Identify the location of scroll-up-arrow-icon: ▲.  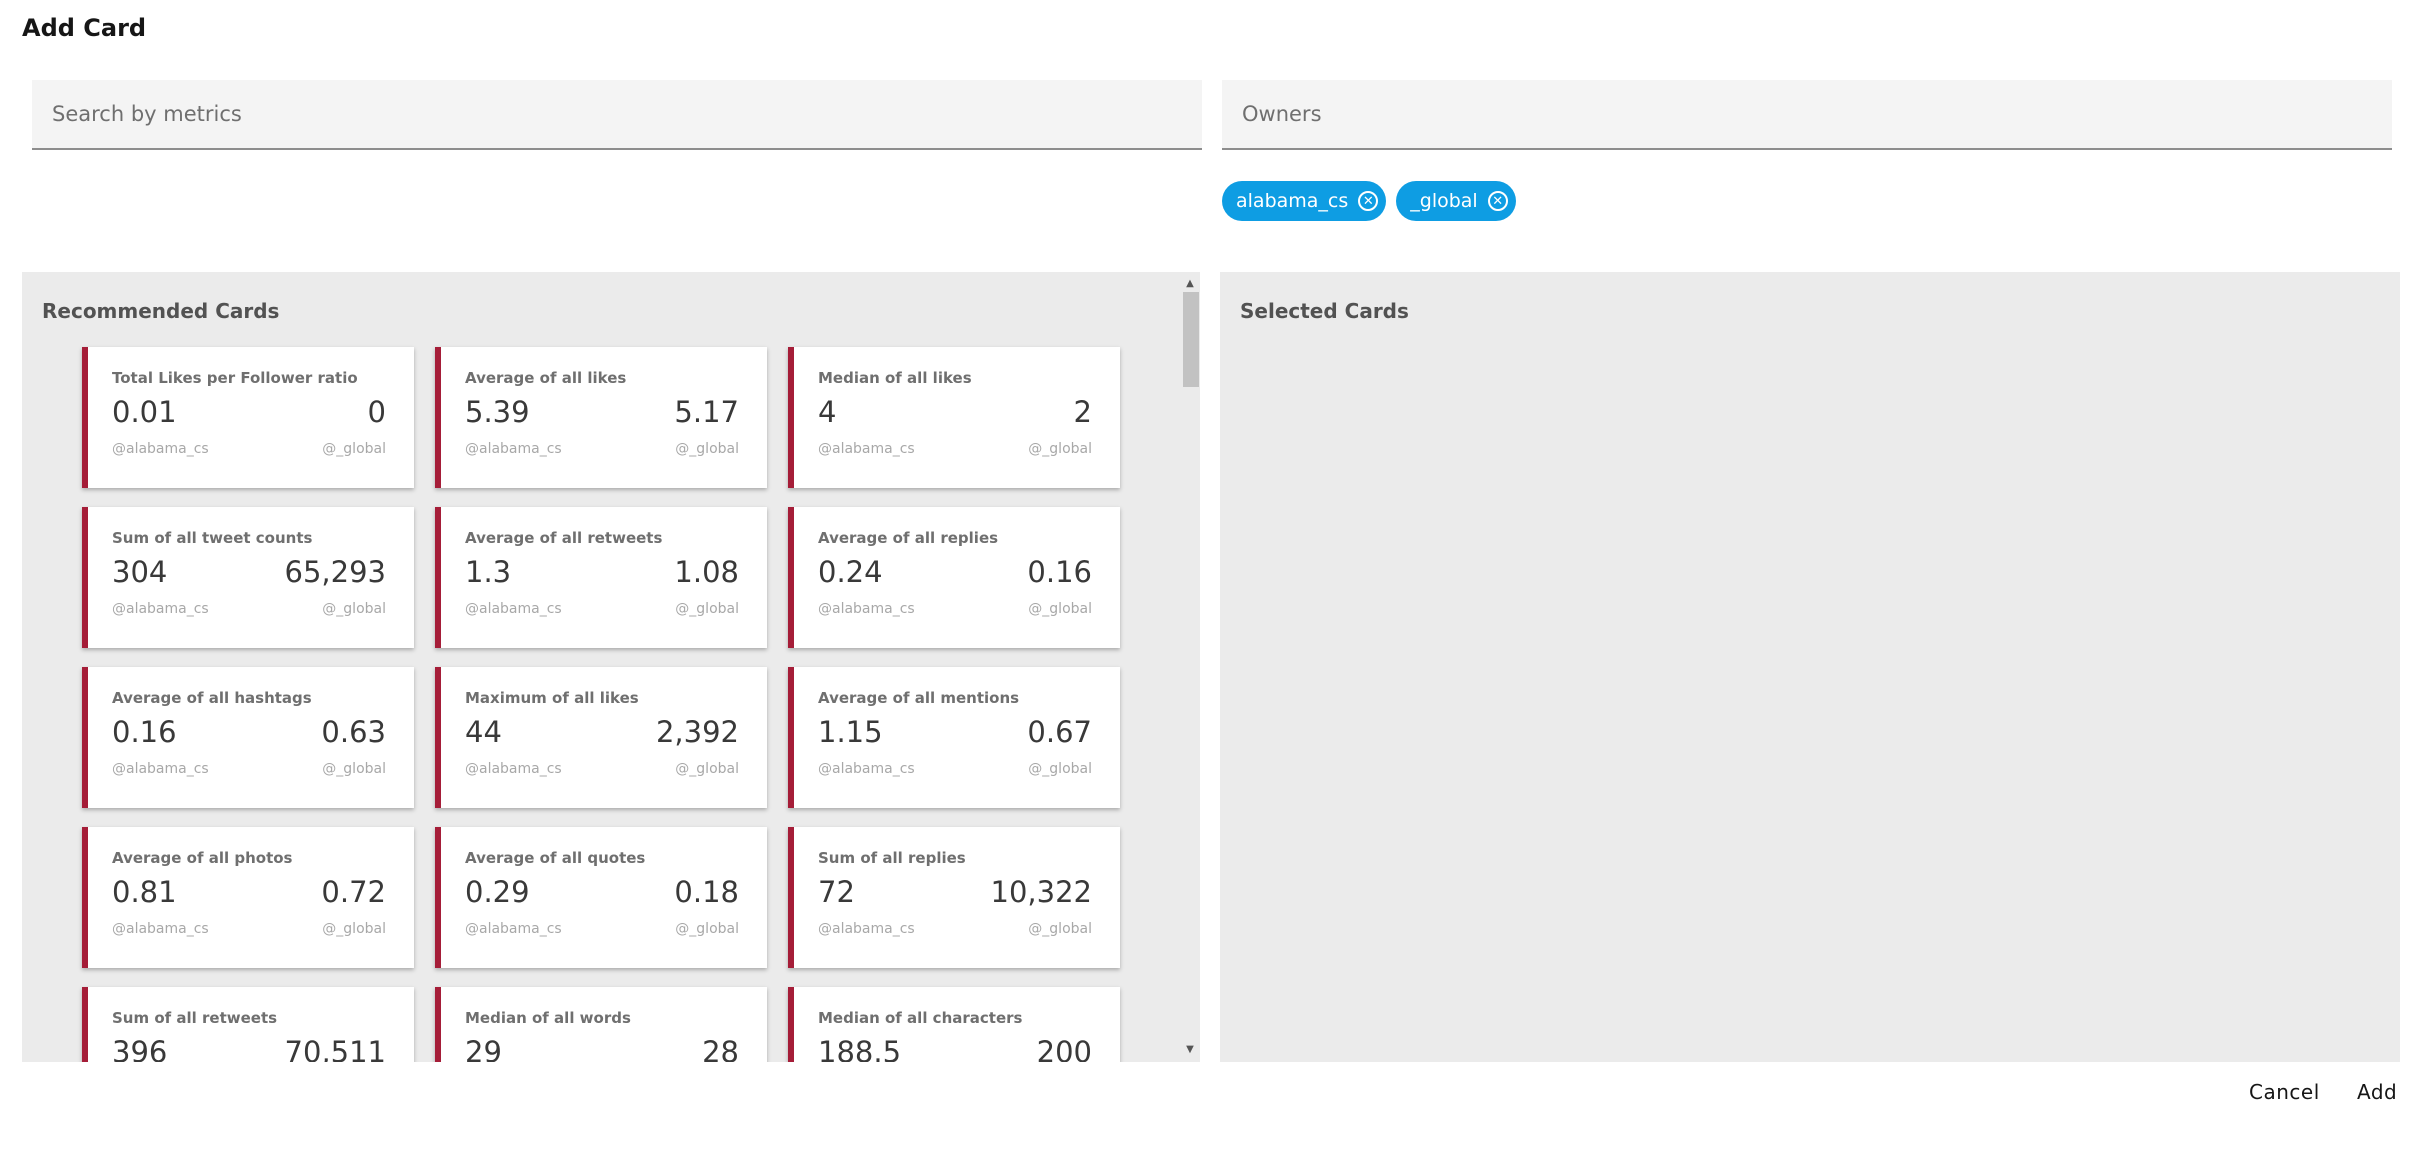
(1190, 284).